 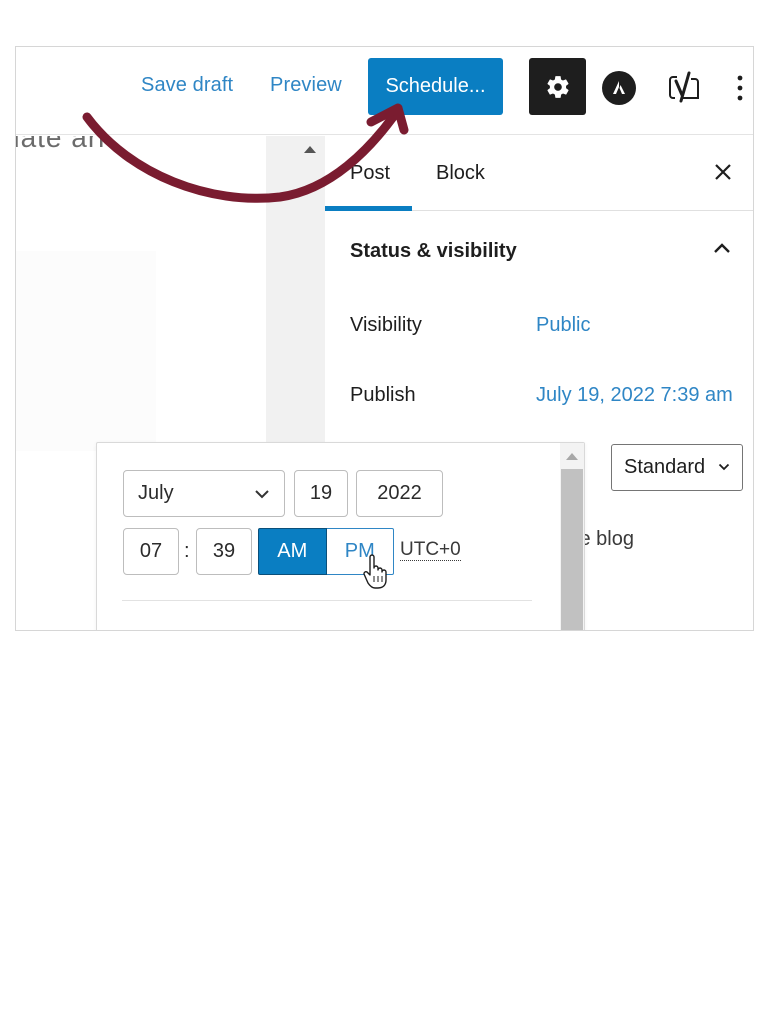 I want to click on post-format-select: Standard, so click(x=677, y=467).